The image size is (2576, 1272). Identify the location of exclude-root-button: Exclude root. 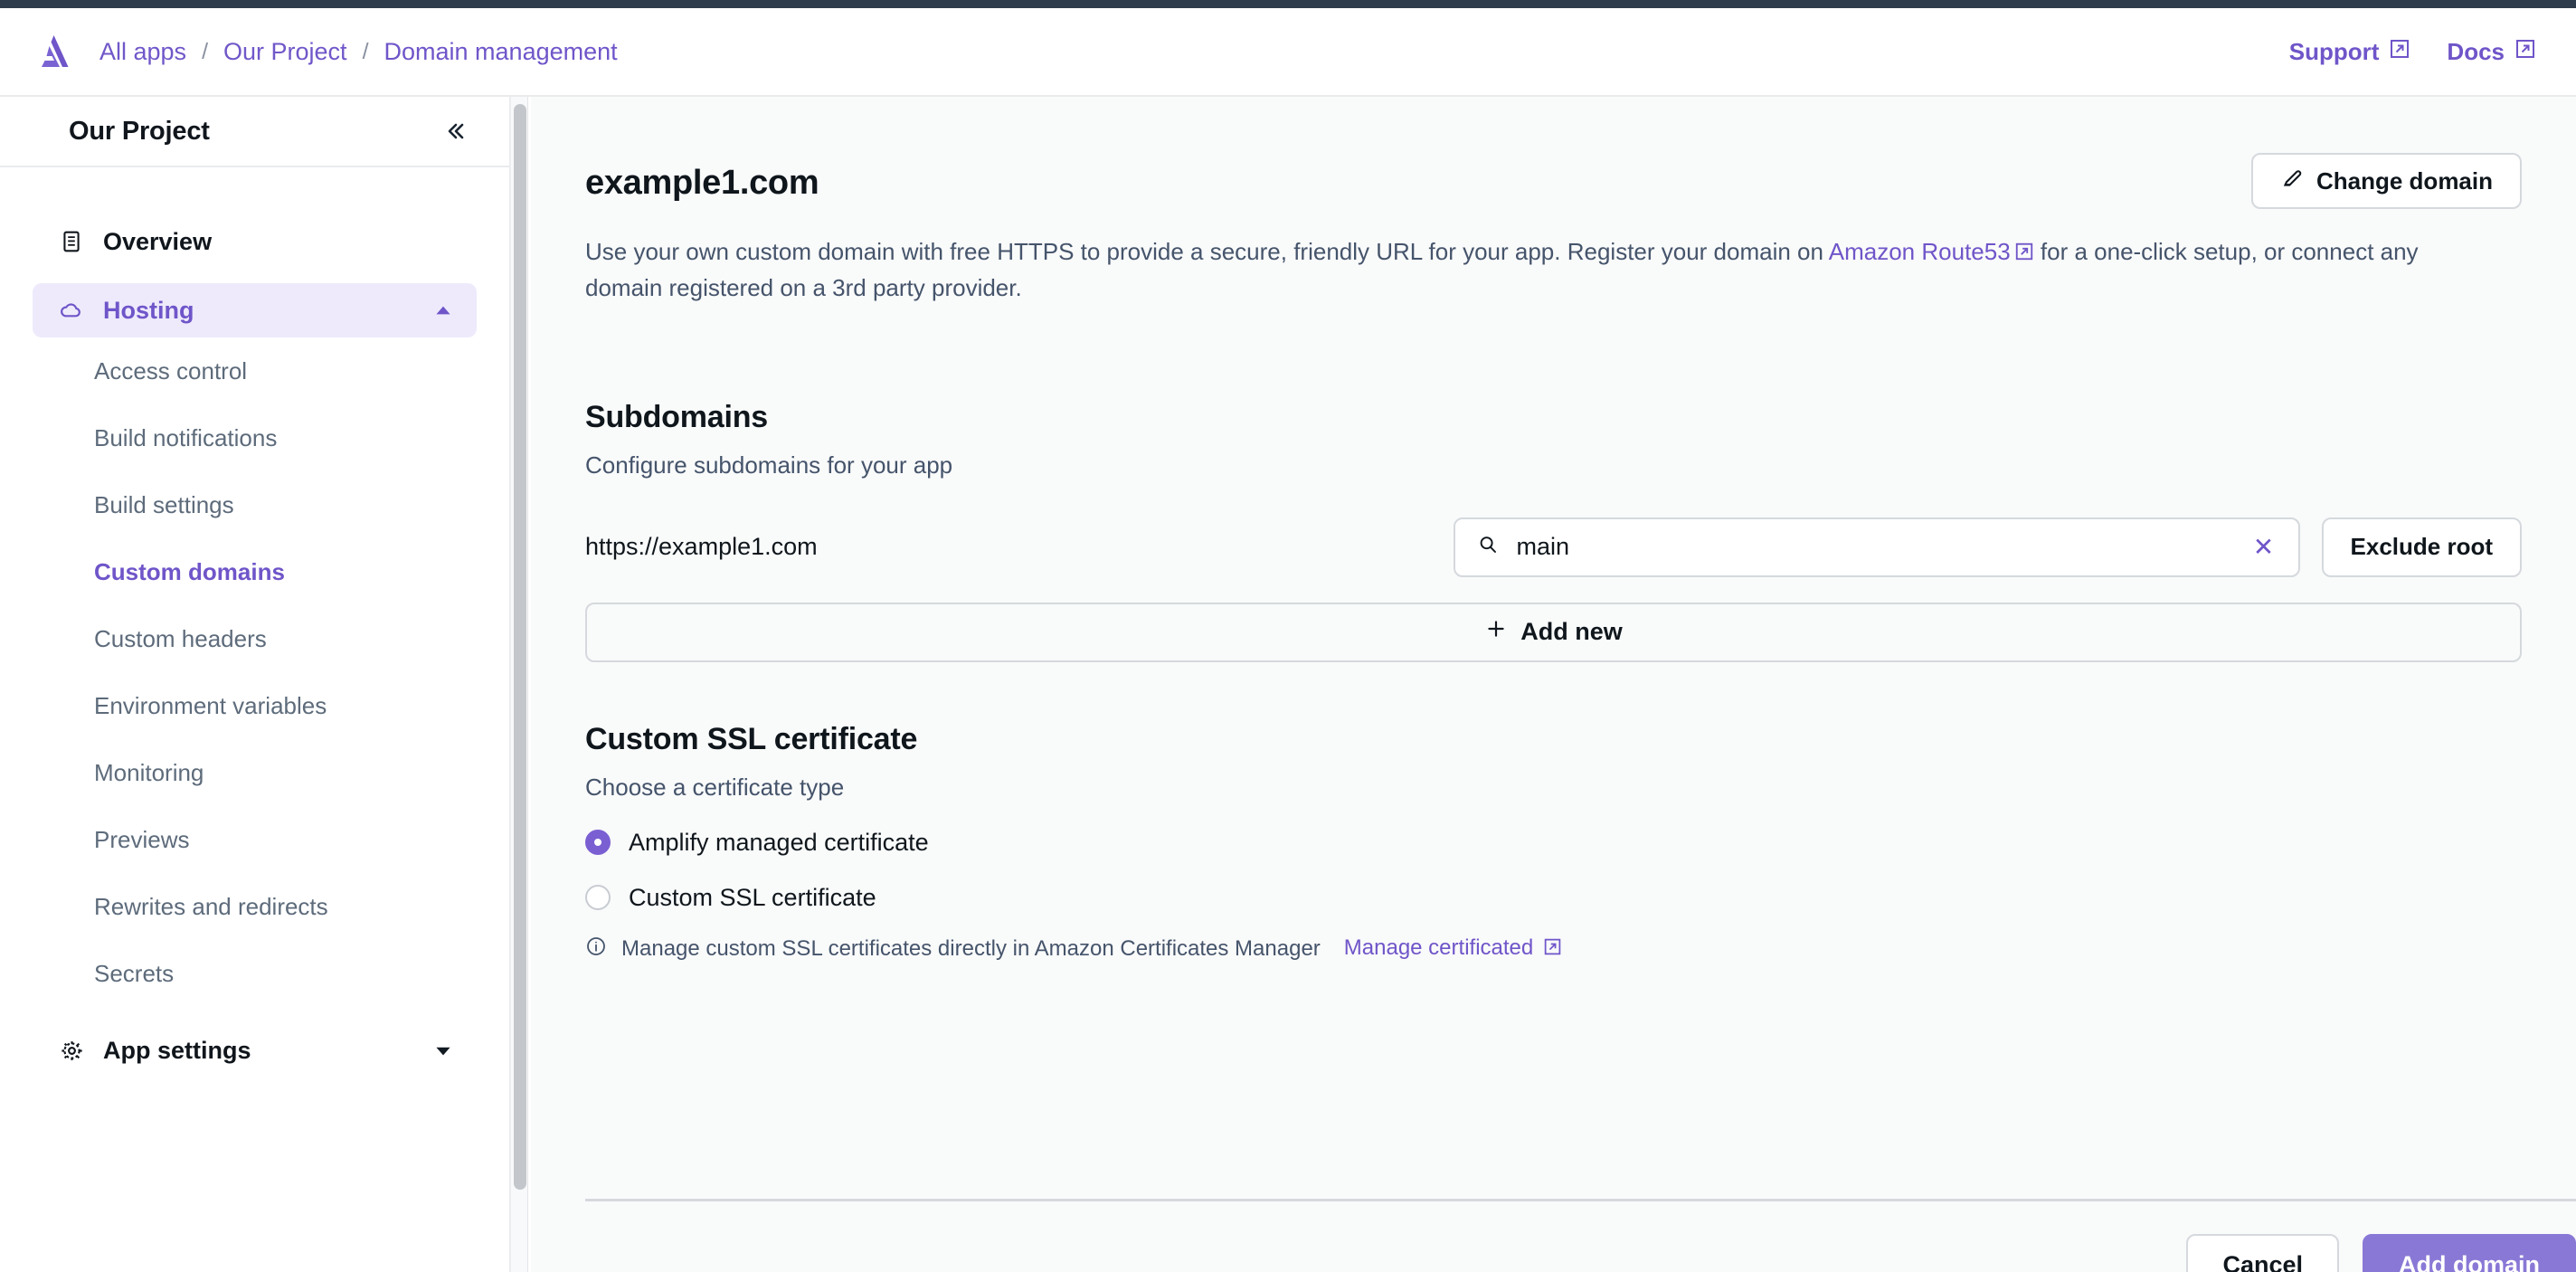
(2421, 547).